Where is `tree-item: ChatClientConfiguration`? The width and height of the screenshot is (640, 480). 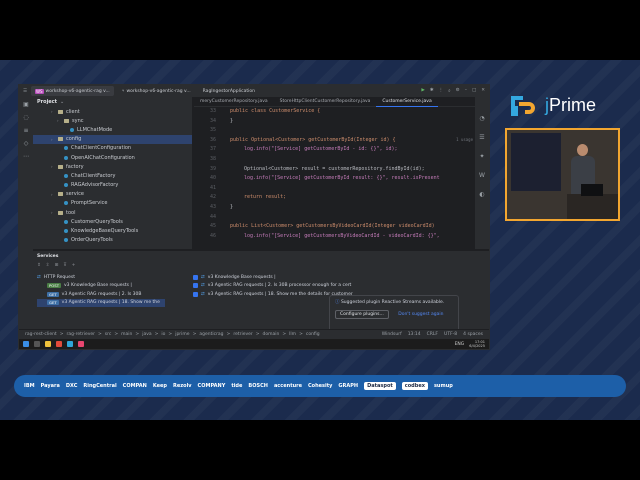
tree-item: ChatClientConfiguration is located at coordinates (112, 148).